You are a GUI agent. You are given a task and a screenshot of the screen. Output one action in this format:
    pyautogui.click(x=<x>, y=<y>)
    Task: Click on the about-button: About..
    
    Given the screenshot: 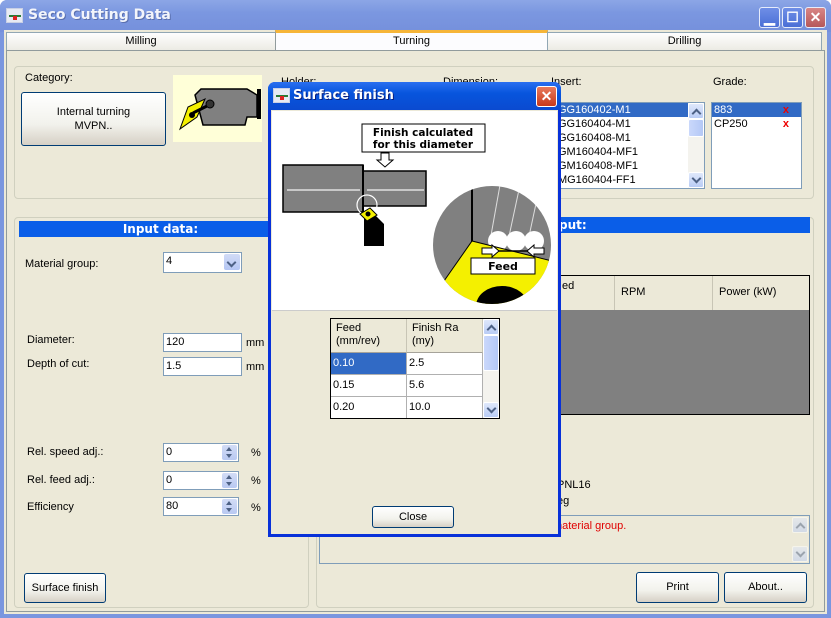 What is the action you would take?
    pyautogui.click(x=765, y=587)
    